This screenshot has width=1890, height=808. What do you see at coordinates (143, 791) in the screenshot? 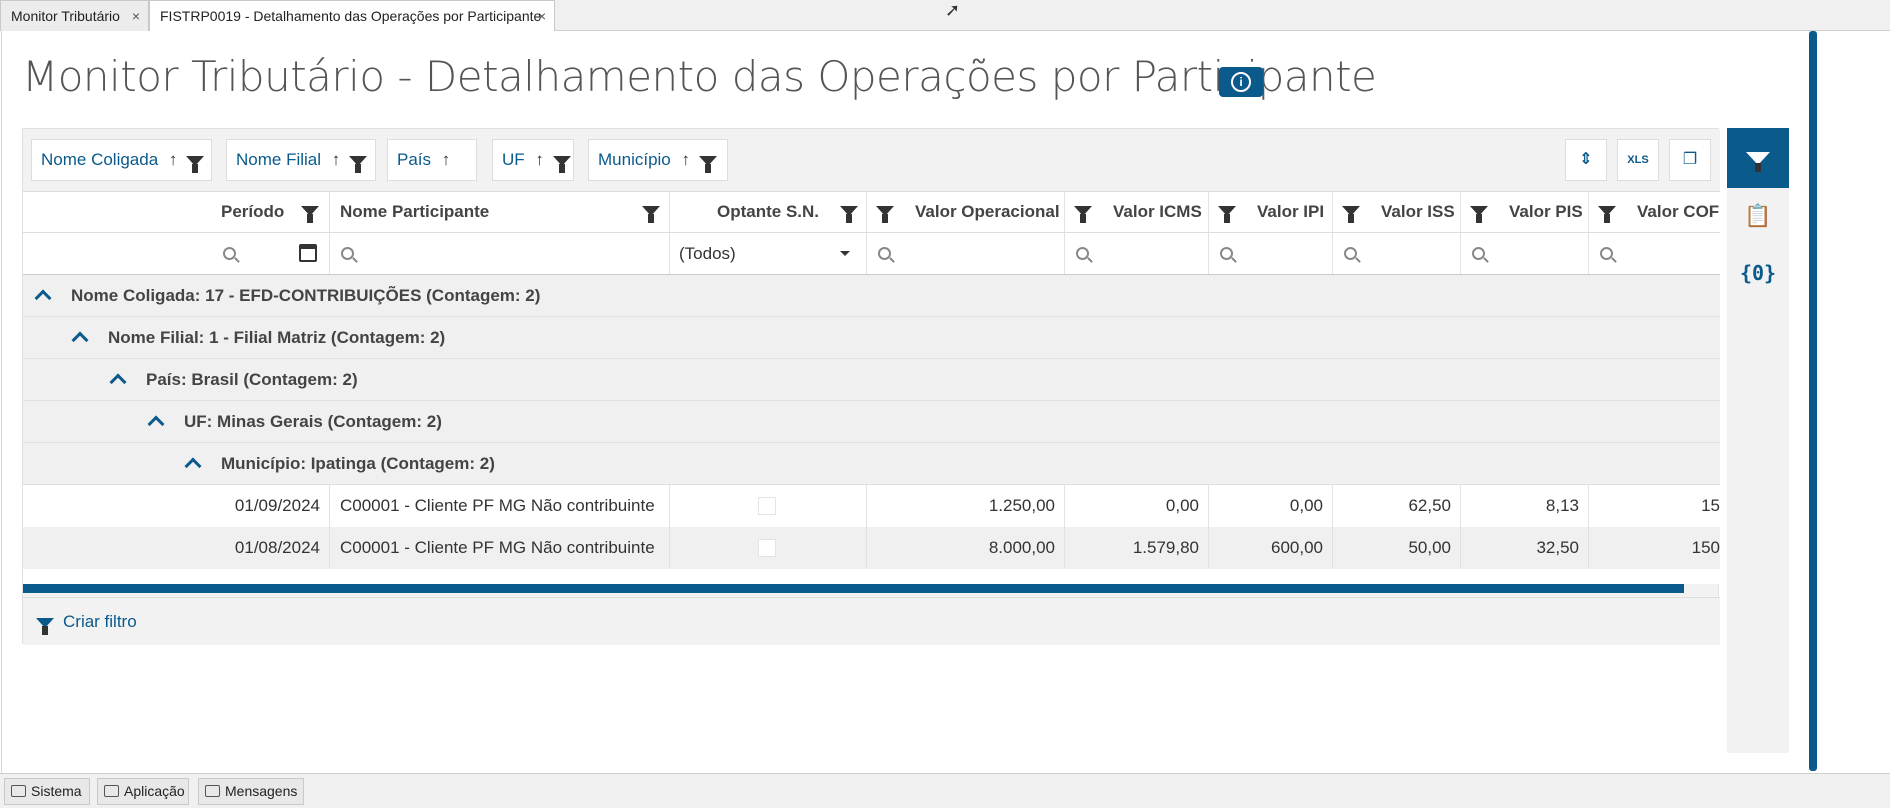
I see `aplicacao-button: Aplicação` at bounding box center [143, 791].